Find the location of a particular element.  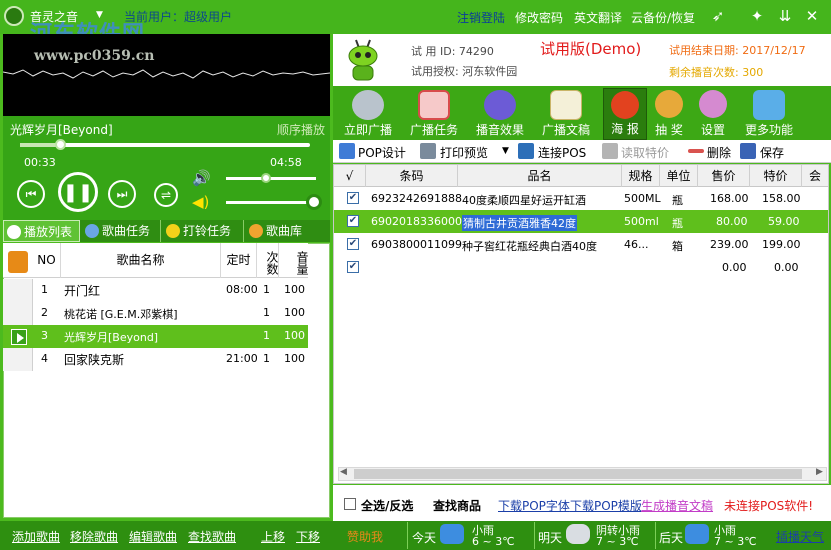

select-all-checkbox is located at coordinates (350, 504).